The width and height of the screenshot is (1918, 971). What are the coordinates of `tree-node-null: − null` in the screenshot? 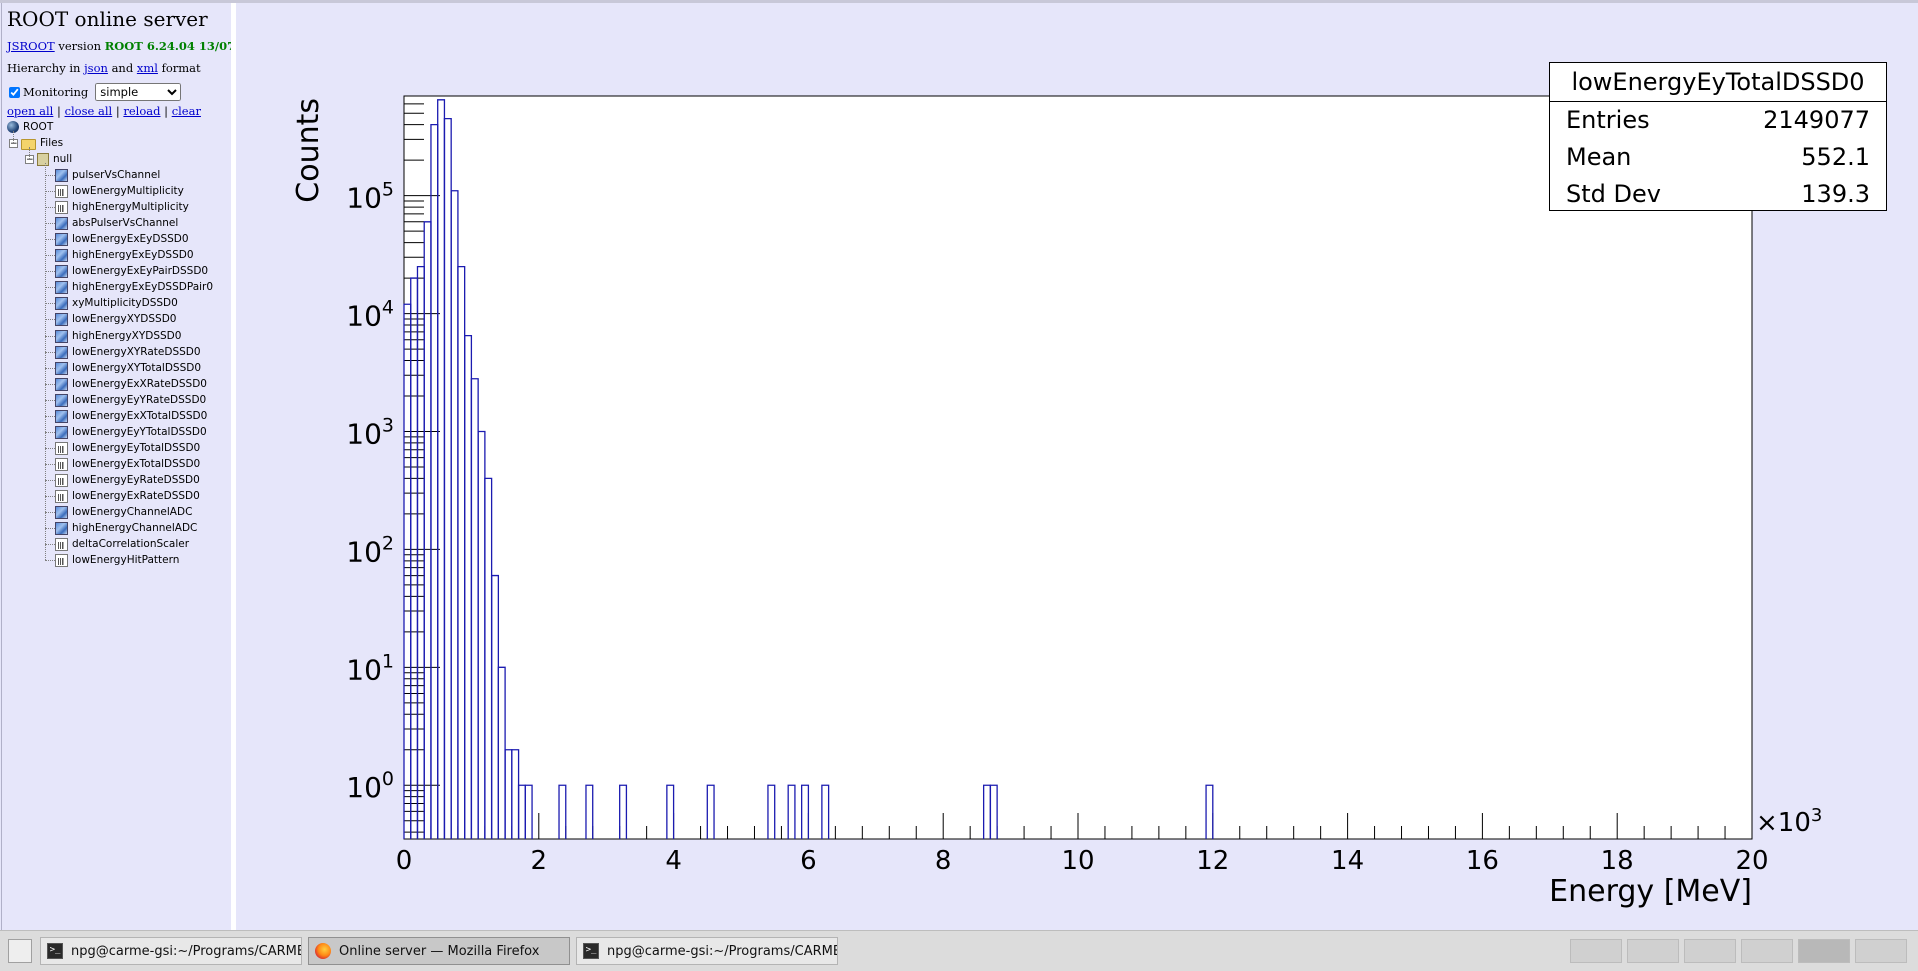 It's located at (48, 159).